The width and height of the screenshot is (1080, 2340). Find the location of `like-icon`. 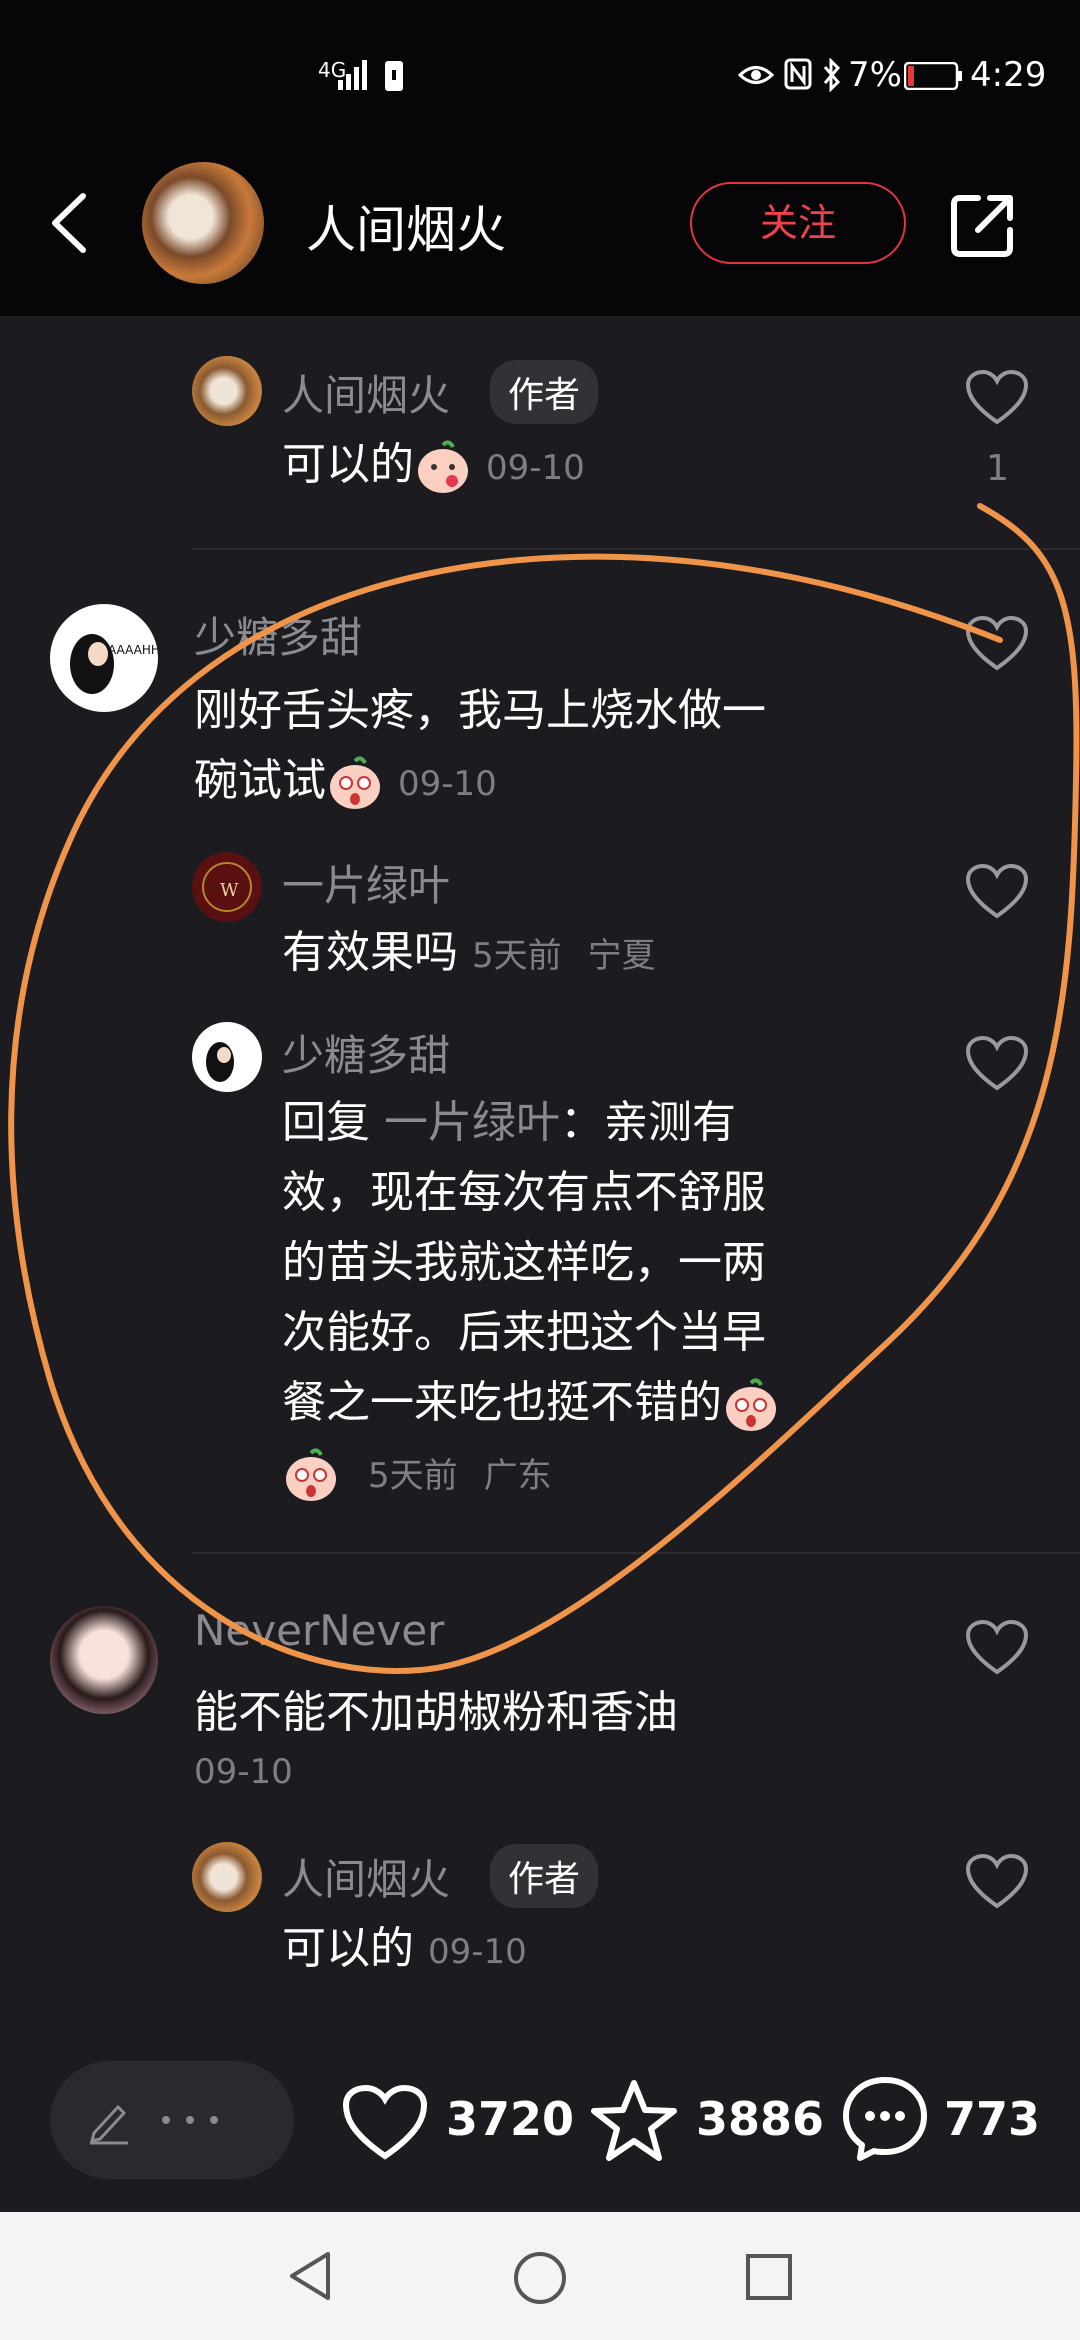

like-icon is located at coordinates (385, 2123).